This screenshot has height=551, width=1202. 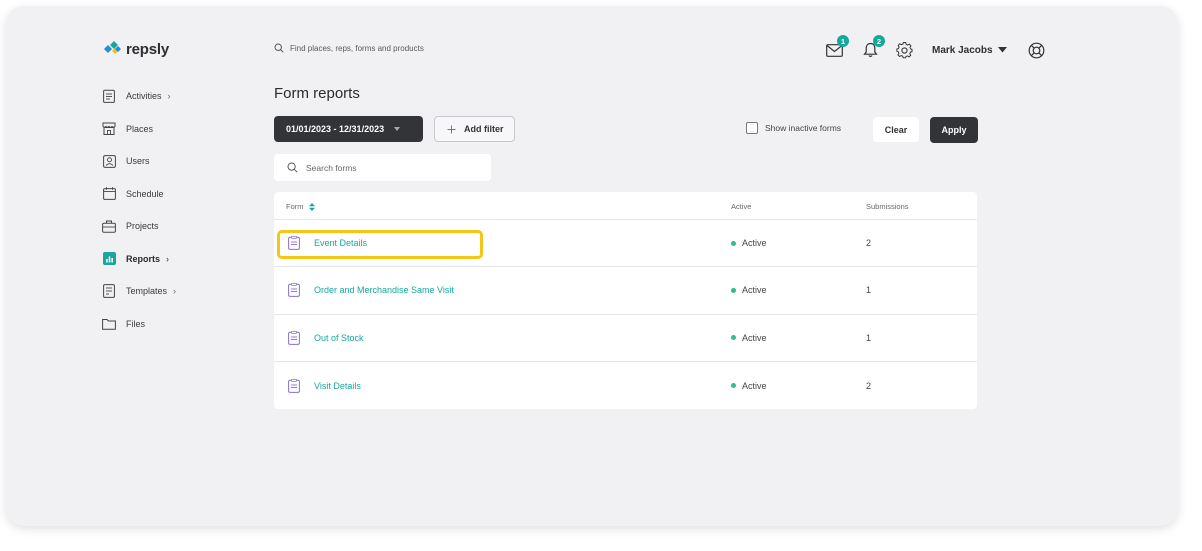 I want to click on global-search-input: Find places, reps, forms and products, so click(x=357, y=48).